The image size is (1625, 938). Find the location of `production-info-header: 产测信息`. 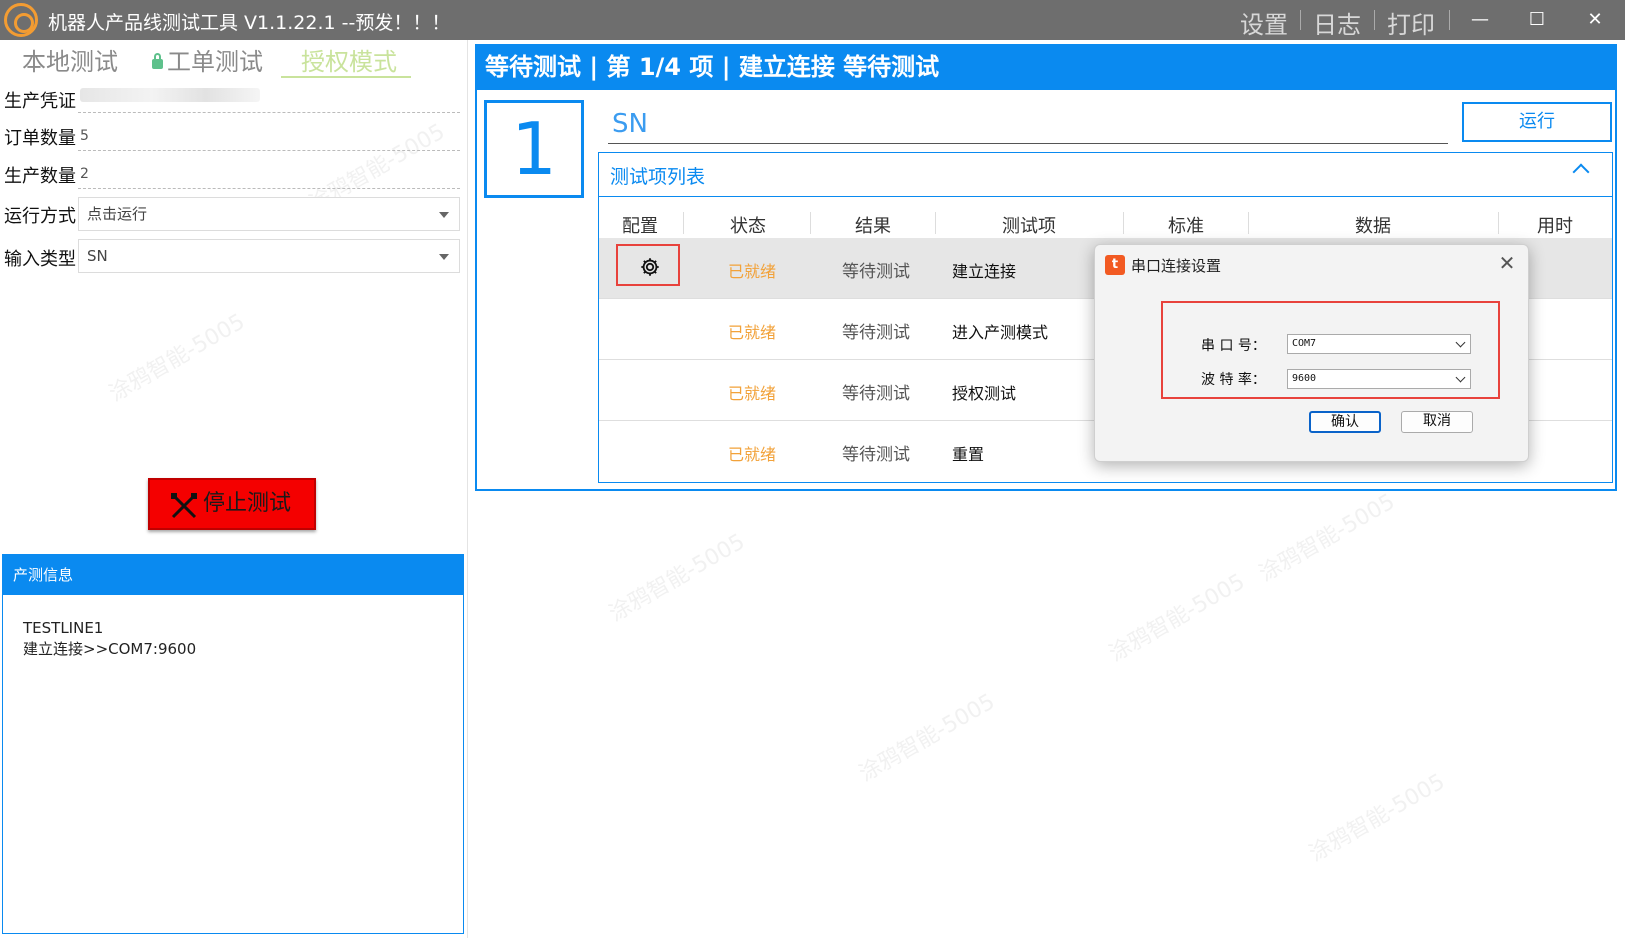

production-info-header: 产测信息 is located at coordinates (233, 575).